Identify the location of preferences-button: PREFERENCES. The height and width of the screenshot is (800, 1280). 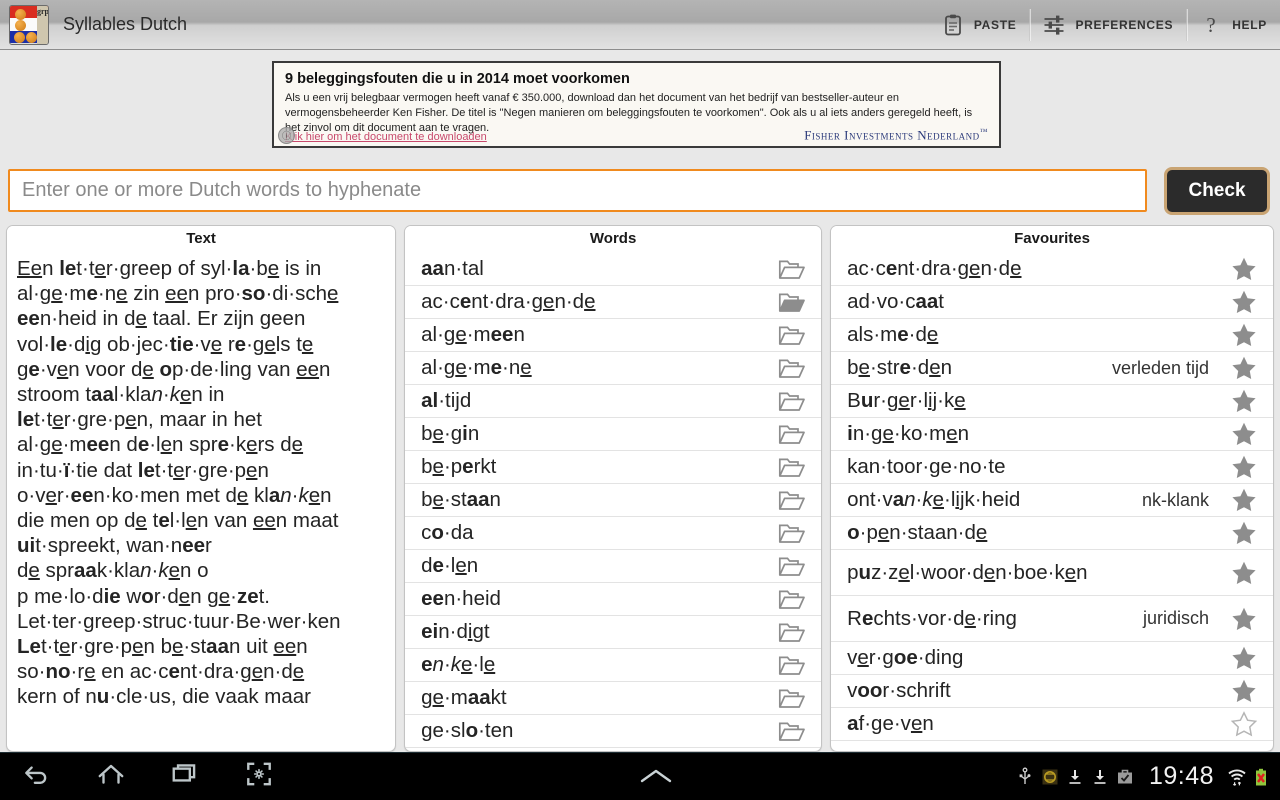
(1107, 25).